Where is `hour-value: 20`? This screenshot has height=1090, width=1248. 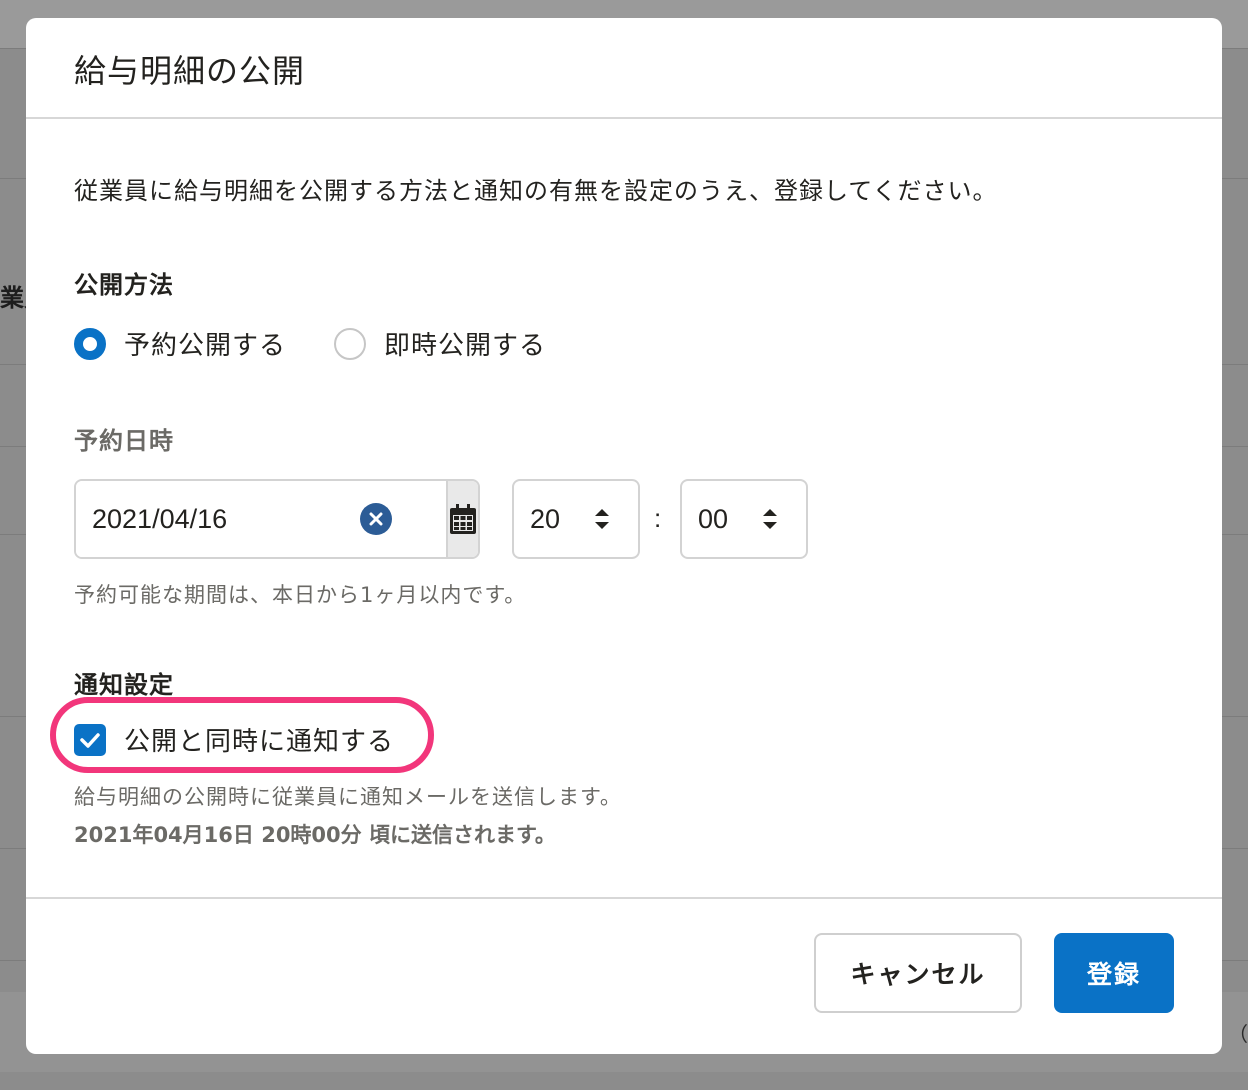 hour-value: 20 is located at coordinates (545, 518).